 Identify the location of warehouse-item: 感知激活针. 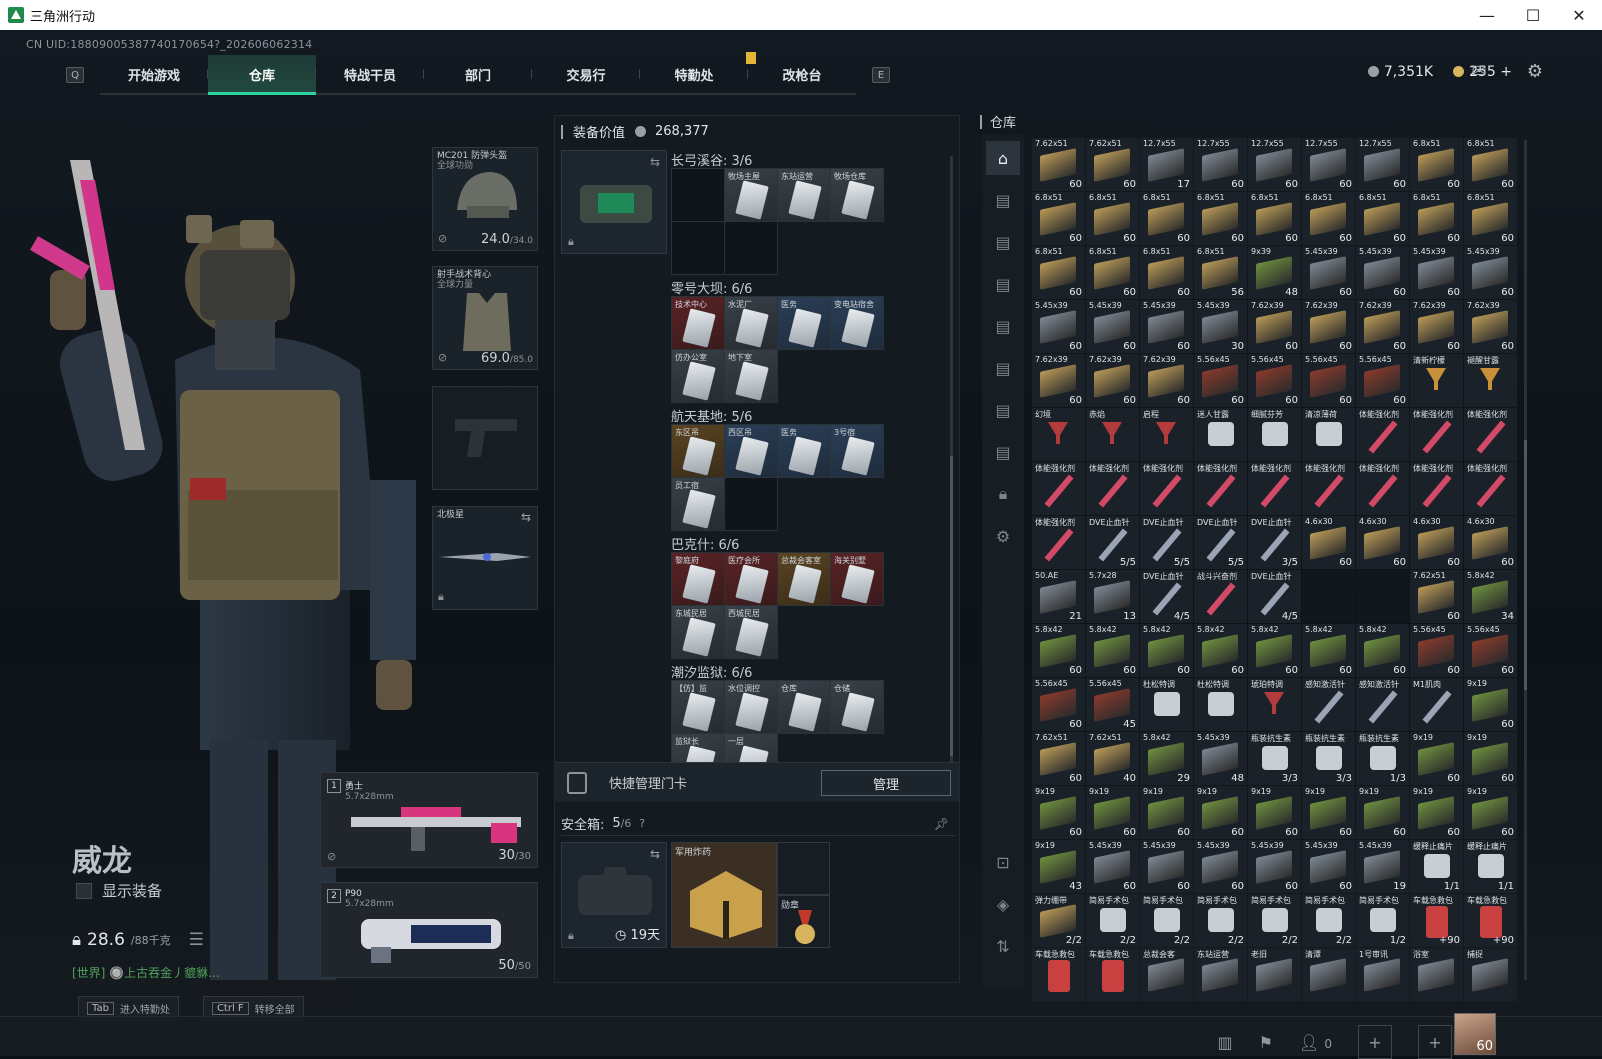
(1382, 704).